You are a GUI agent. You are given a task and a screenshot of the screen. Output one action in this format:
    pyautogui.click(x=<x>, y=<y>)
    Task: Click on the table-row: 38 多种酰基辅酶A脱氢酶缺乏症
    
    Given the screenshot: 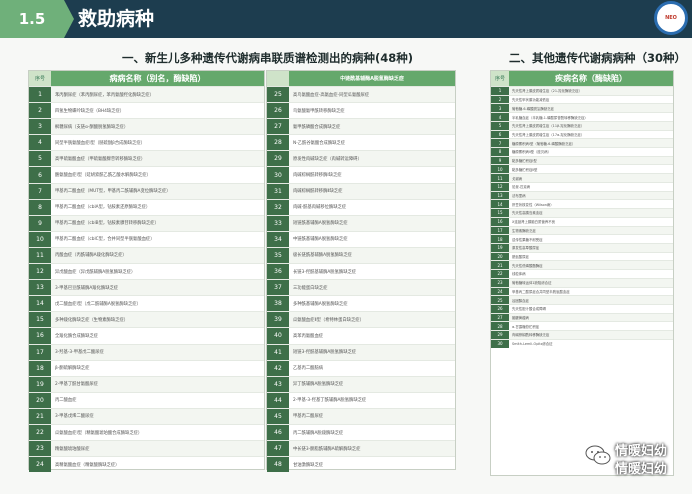 What is the action you would take?
    pyautogui.click(x=361, y=303)
    